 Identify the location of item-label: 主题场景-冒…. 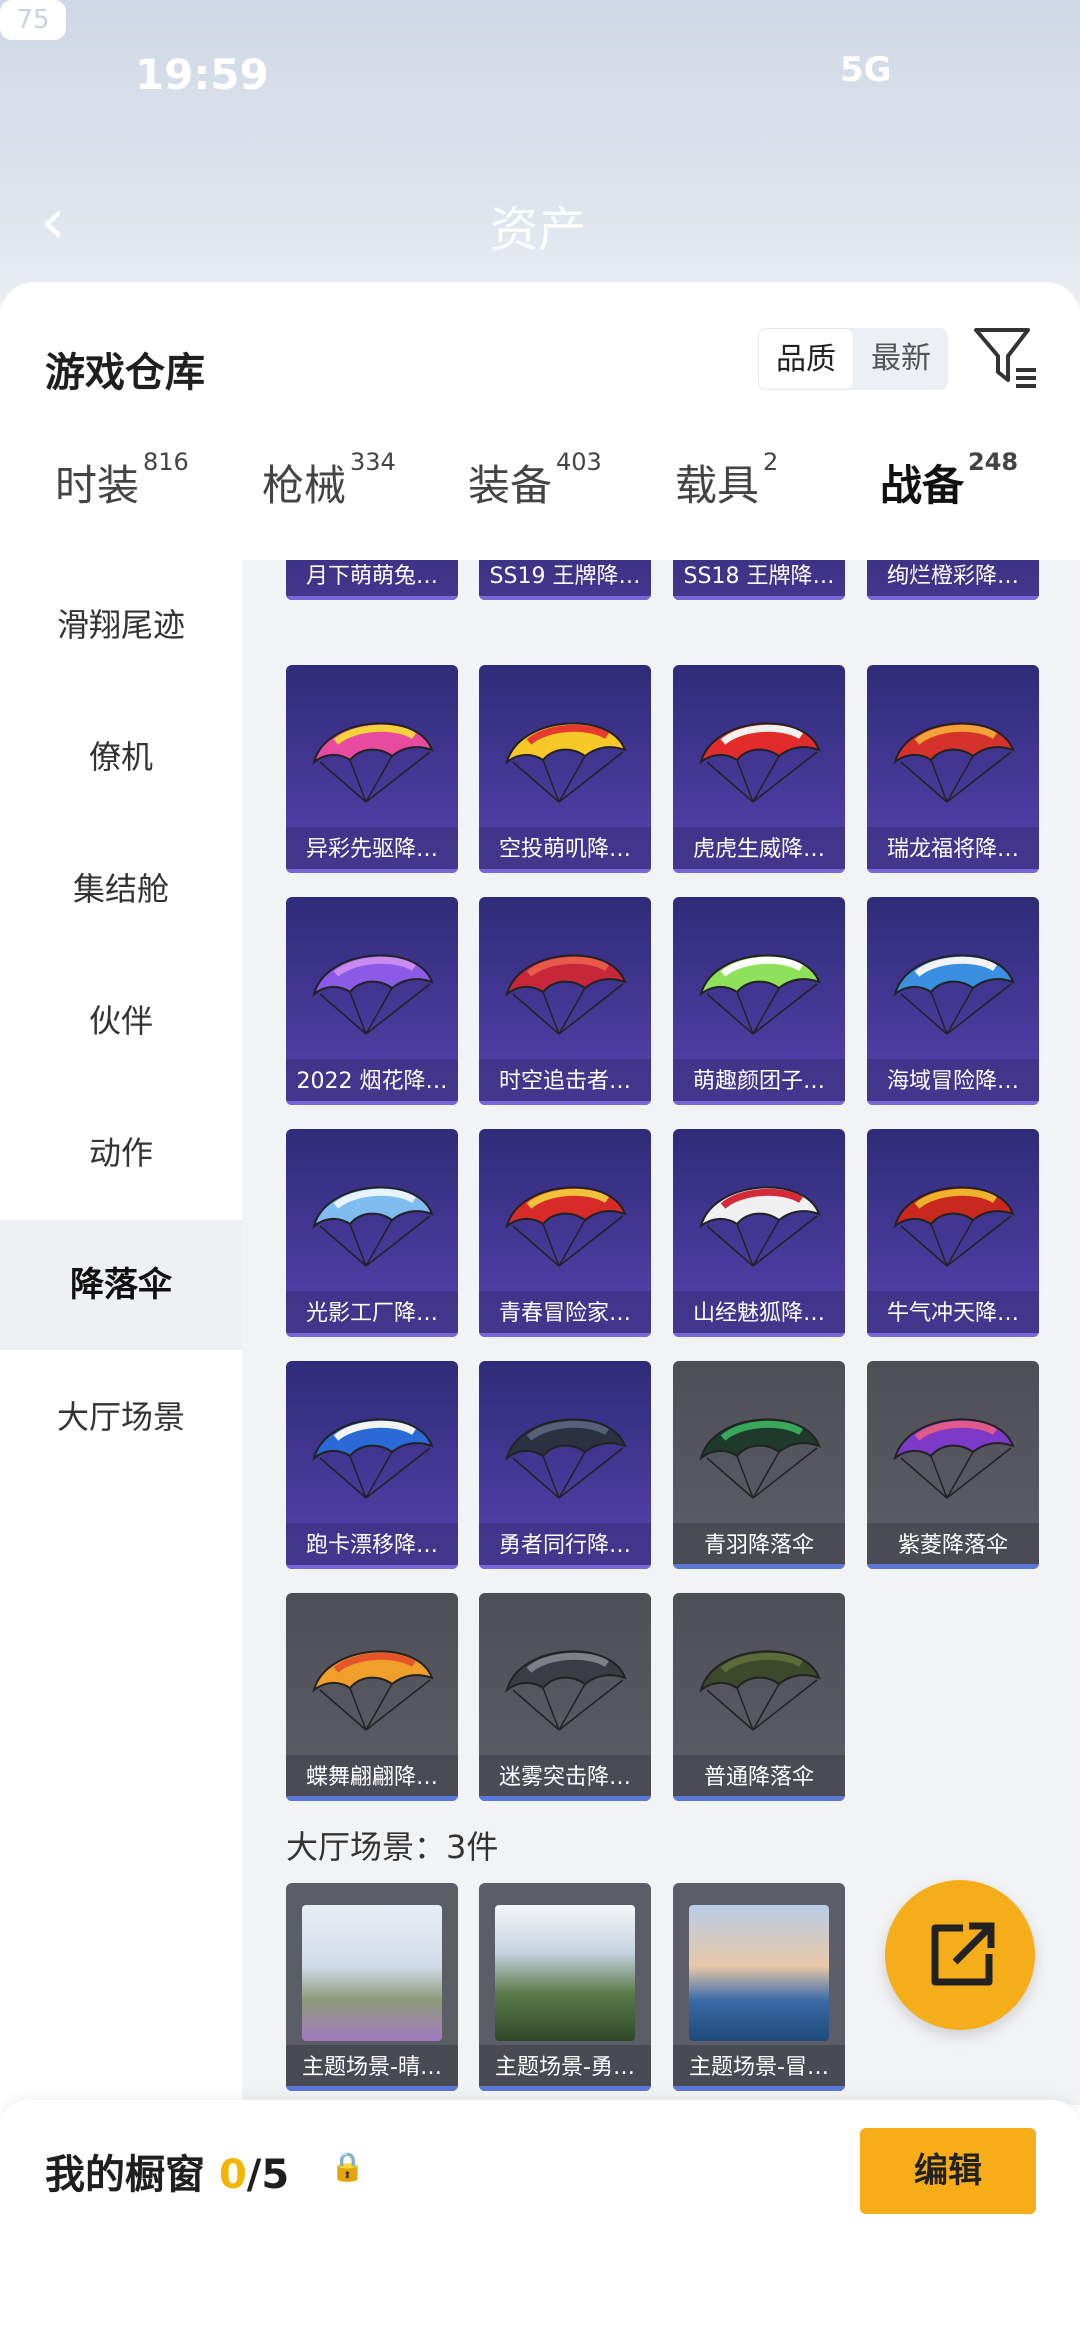
(759, 2068).